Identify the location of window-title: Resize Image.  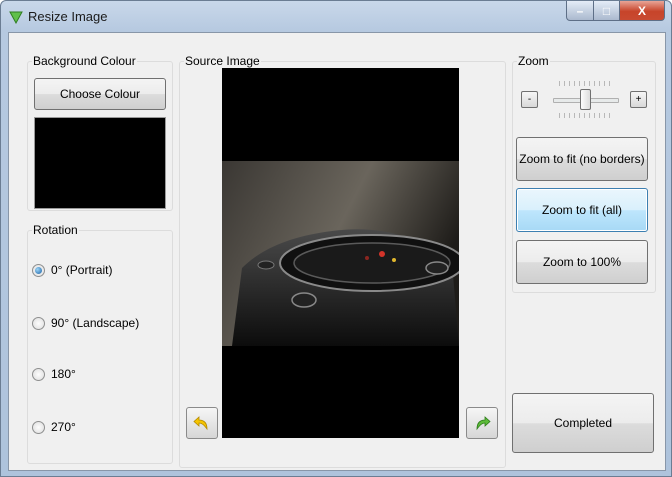
(68, 16).